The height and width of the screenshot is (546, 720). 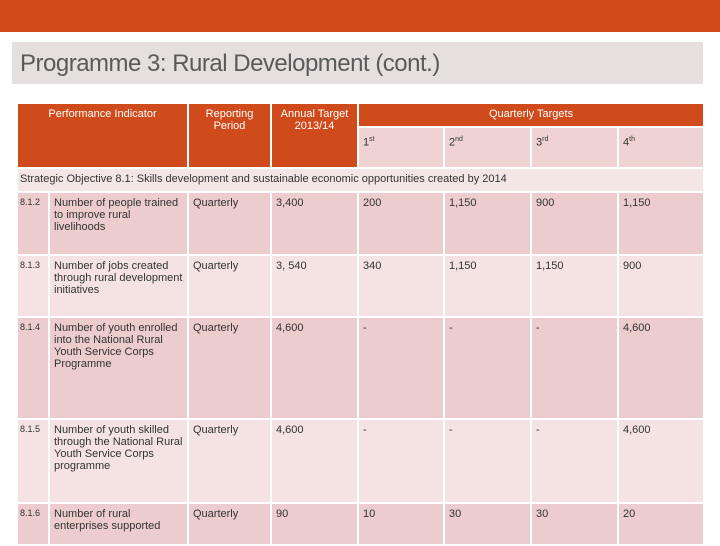 What do you see at coordinates (574, 524) in the screenshot?
I see `row-q3: 30` at bounding box center [574, 524].